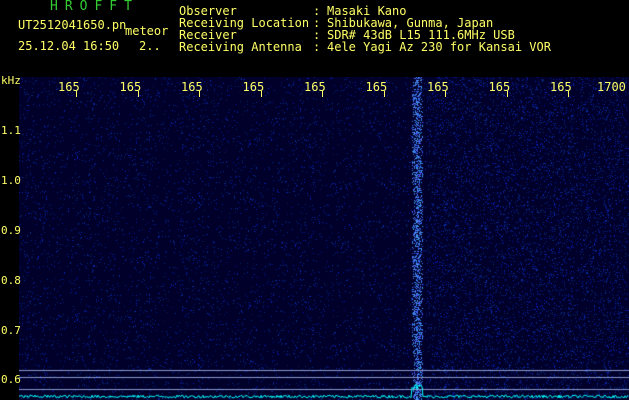  Describe the element at coordinates (11, 180) in the screenshot. I see `y-tick-label: 1.0` at that location.